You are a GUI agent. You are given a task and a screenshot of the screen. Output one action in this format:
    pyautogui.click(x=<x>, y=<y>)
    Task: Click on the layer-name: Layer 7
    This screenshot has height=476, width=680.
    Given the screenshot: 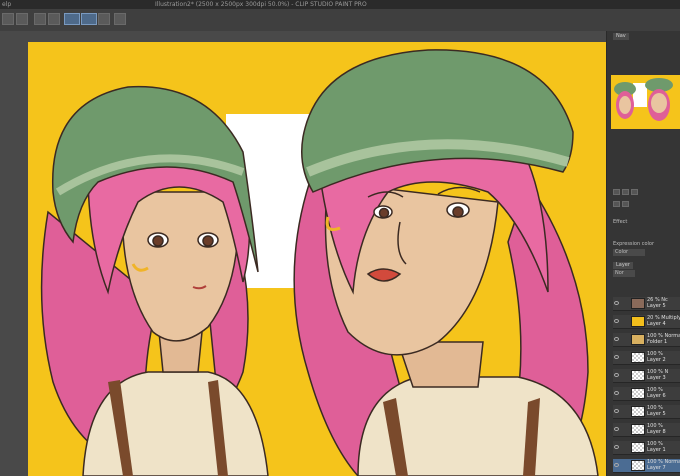 What is the action you would take?
    pyautogui.click(x=656, y=468)
    